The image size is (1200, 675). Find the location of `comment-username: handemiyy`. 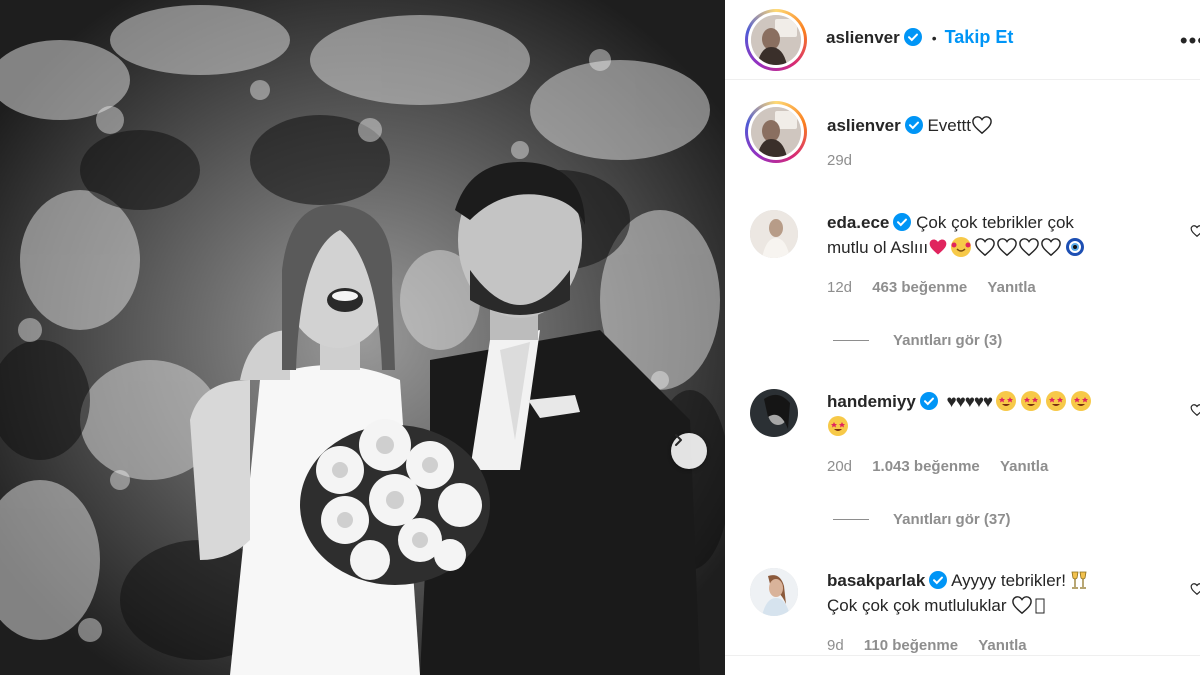

comment-username: handemiyy is located at coordinates (871, 401).